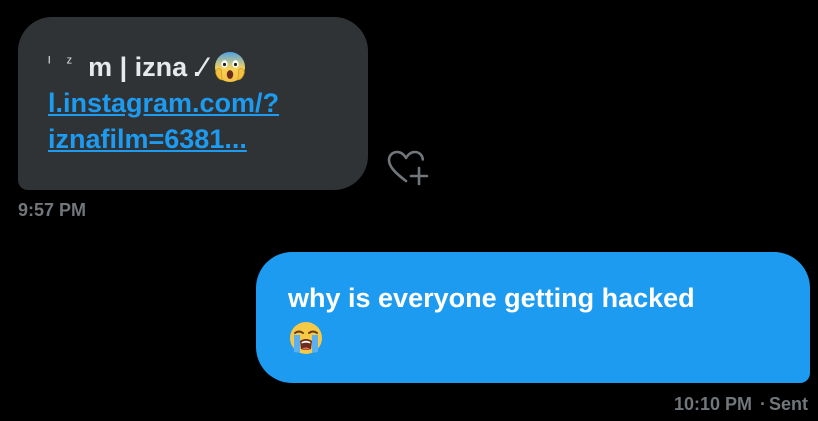 The height and width of the screenshot is (421, 818). What do you see at coordinates (491, 298) in the screenshot?
I see `outgoing-message-text: why is everyone getting hacked` at bounding box center [491, 298].